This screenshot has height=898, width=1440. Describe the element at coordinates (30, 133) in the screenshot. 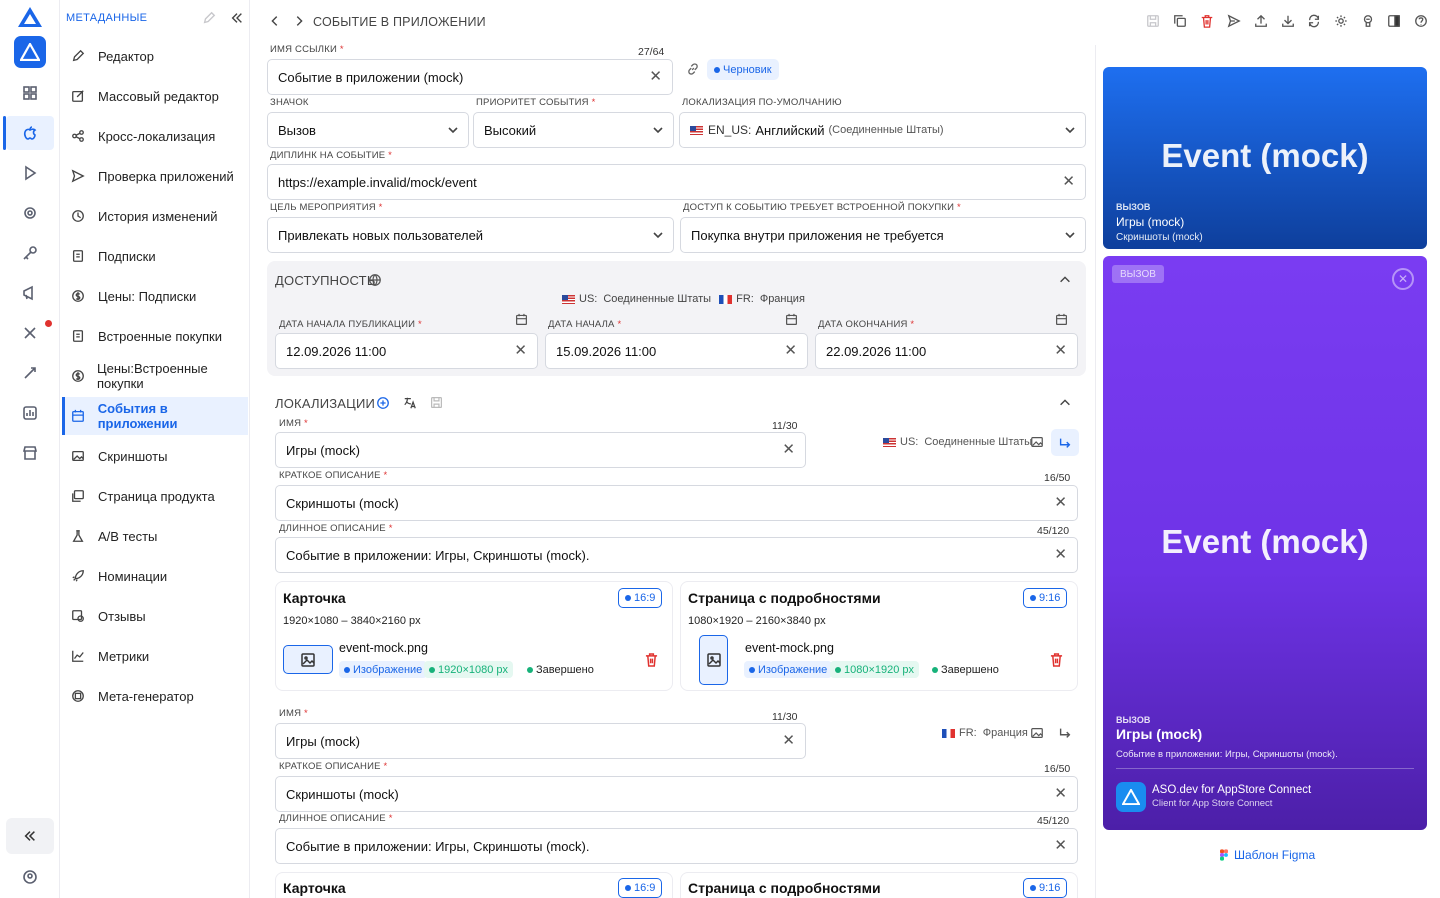

I see `apple-icon` at that location.